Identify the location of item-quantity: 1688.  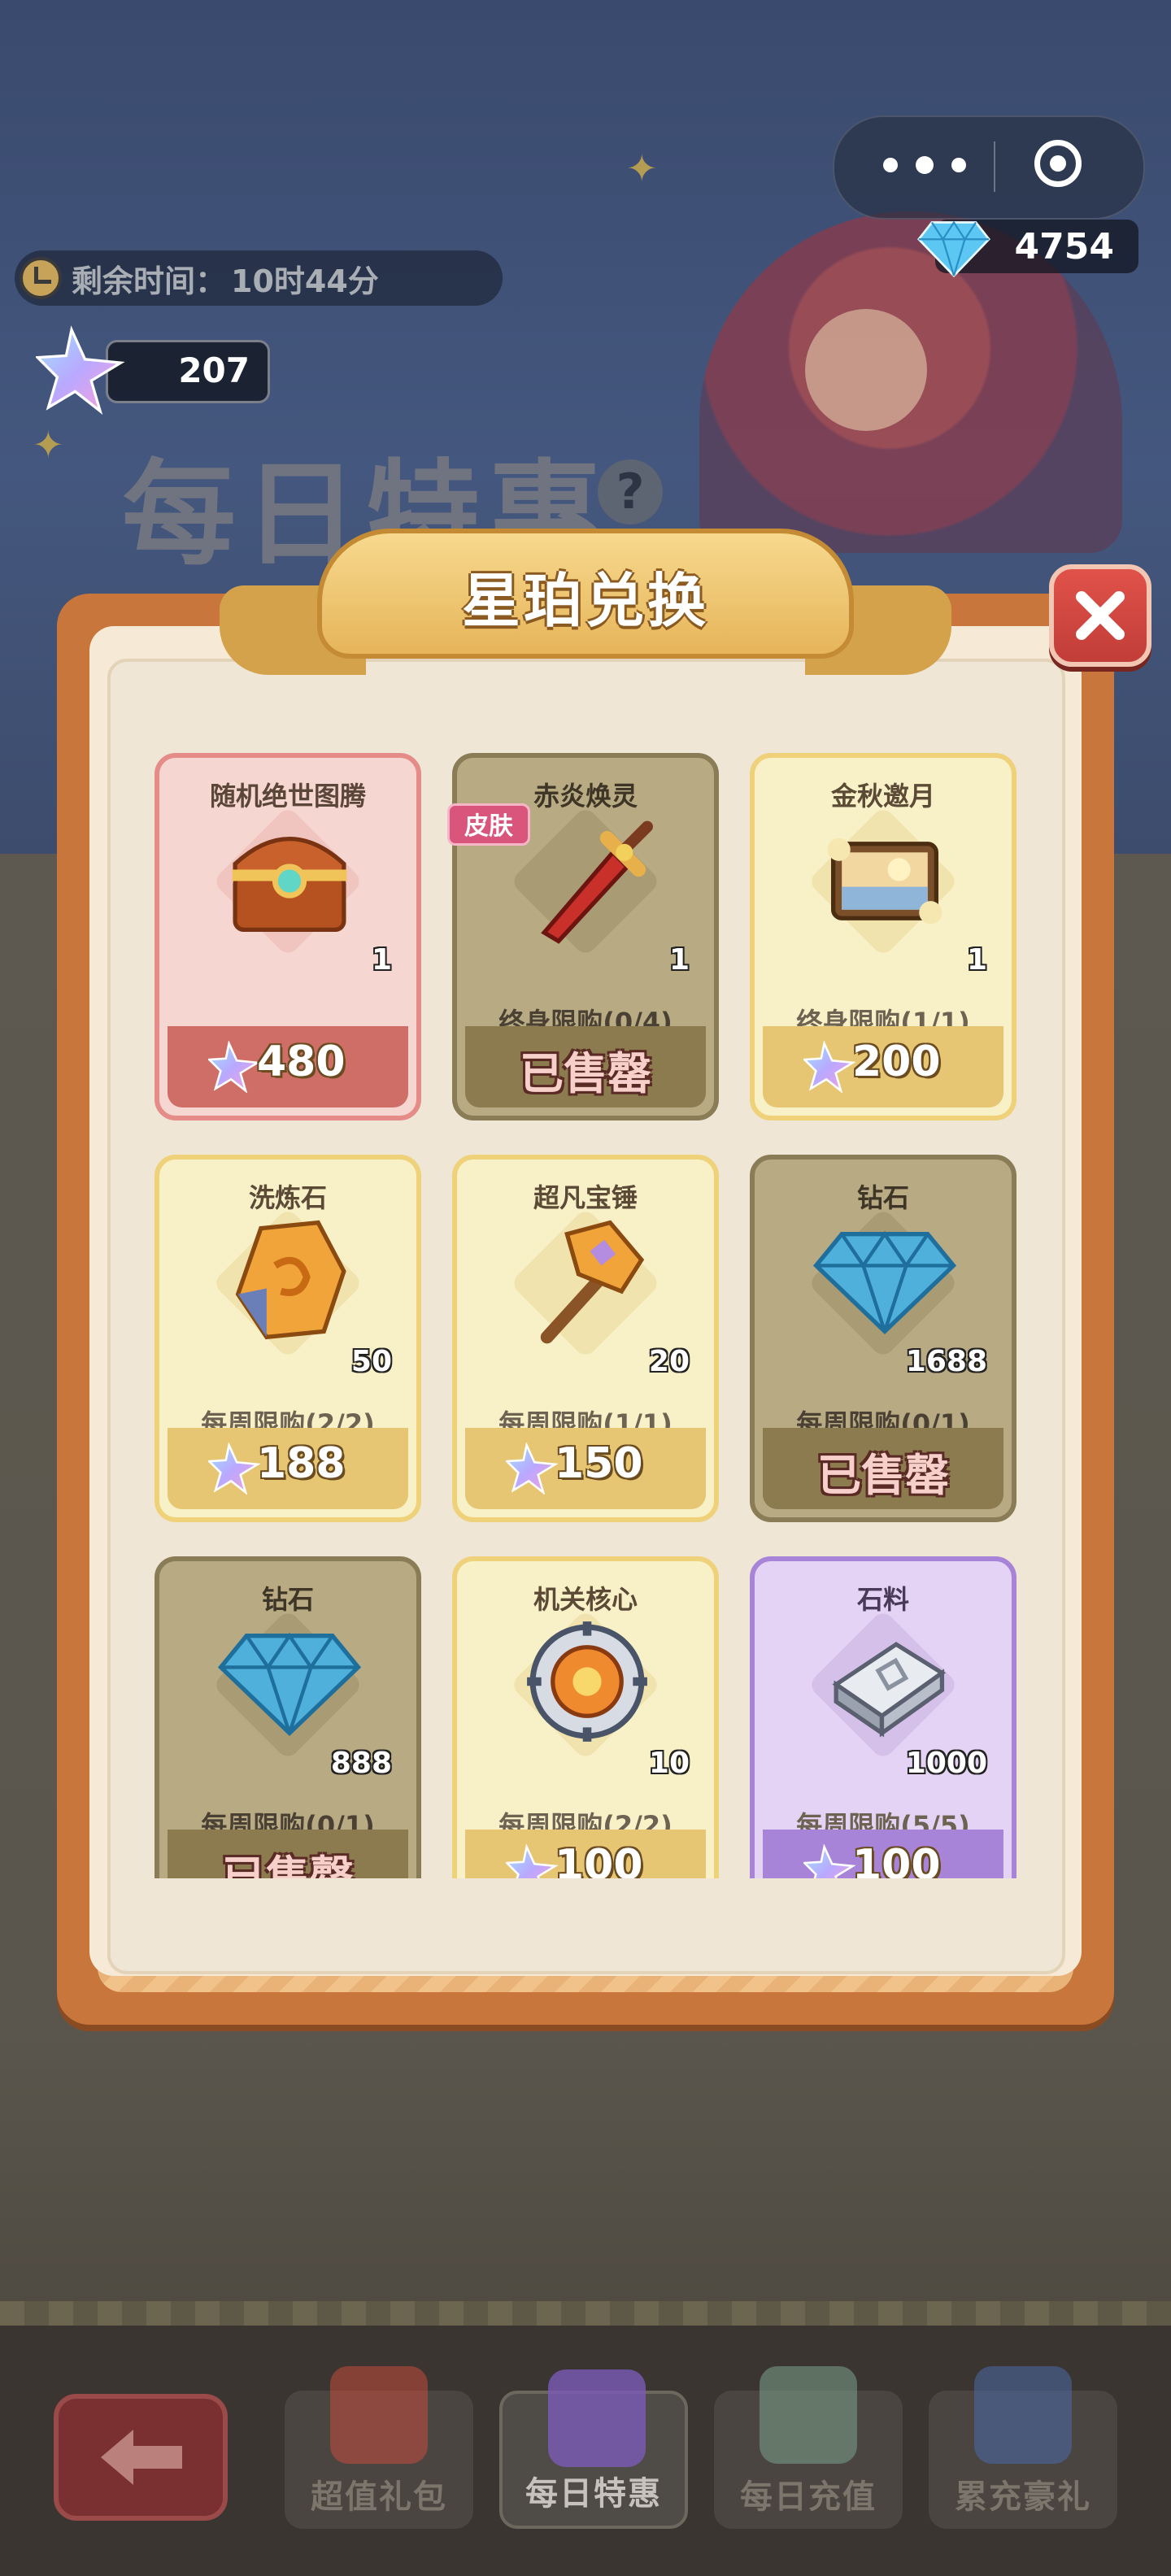
(946, 1362).